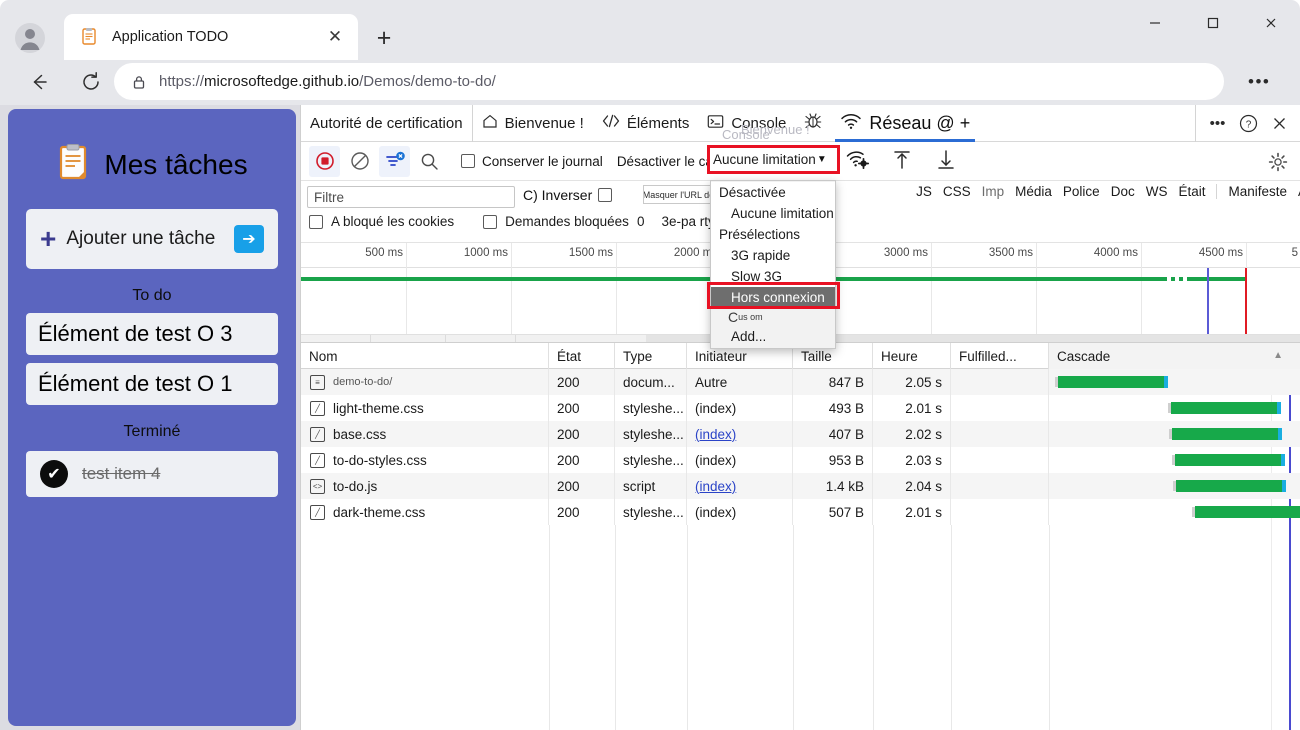 The width and height of the screenshot is (1300, 730). Describe the element at coordinates (533, 123) in the screenshot. I see `tab-welcome: Bienvenue !` at that location.